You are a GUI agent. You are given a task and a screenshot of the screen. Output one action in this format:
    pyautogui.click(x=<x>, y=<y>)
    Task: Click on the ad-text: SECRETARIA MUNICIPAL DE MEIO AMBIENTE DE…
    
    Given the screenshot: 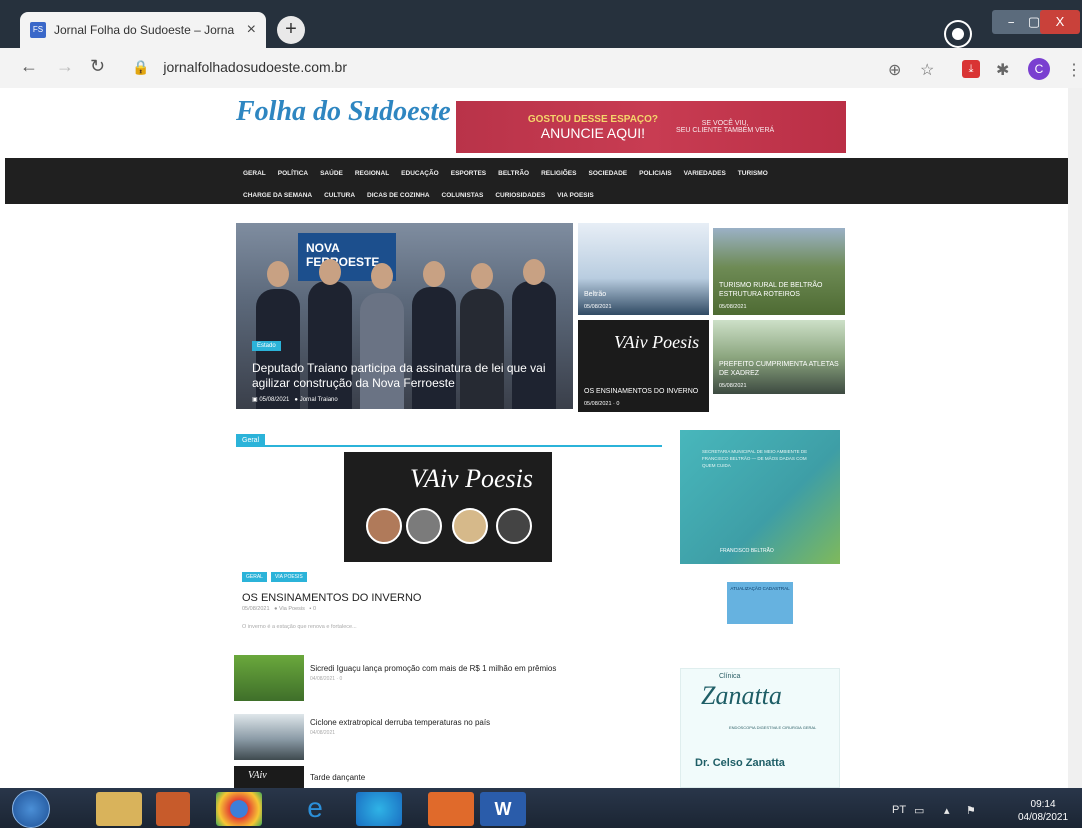 What is the action you would take?
    pyautogui.click(x=755, y=458)
    